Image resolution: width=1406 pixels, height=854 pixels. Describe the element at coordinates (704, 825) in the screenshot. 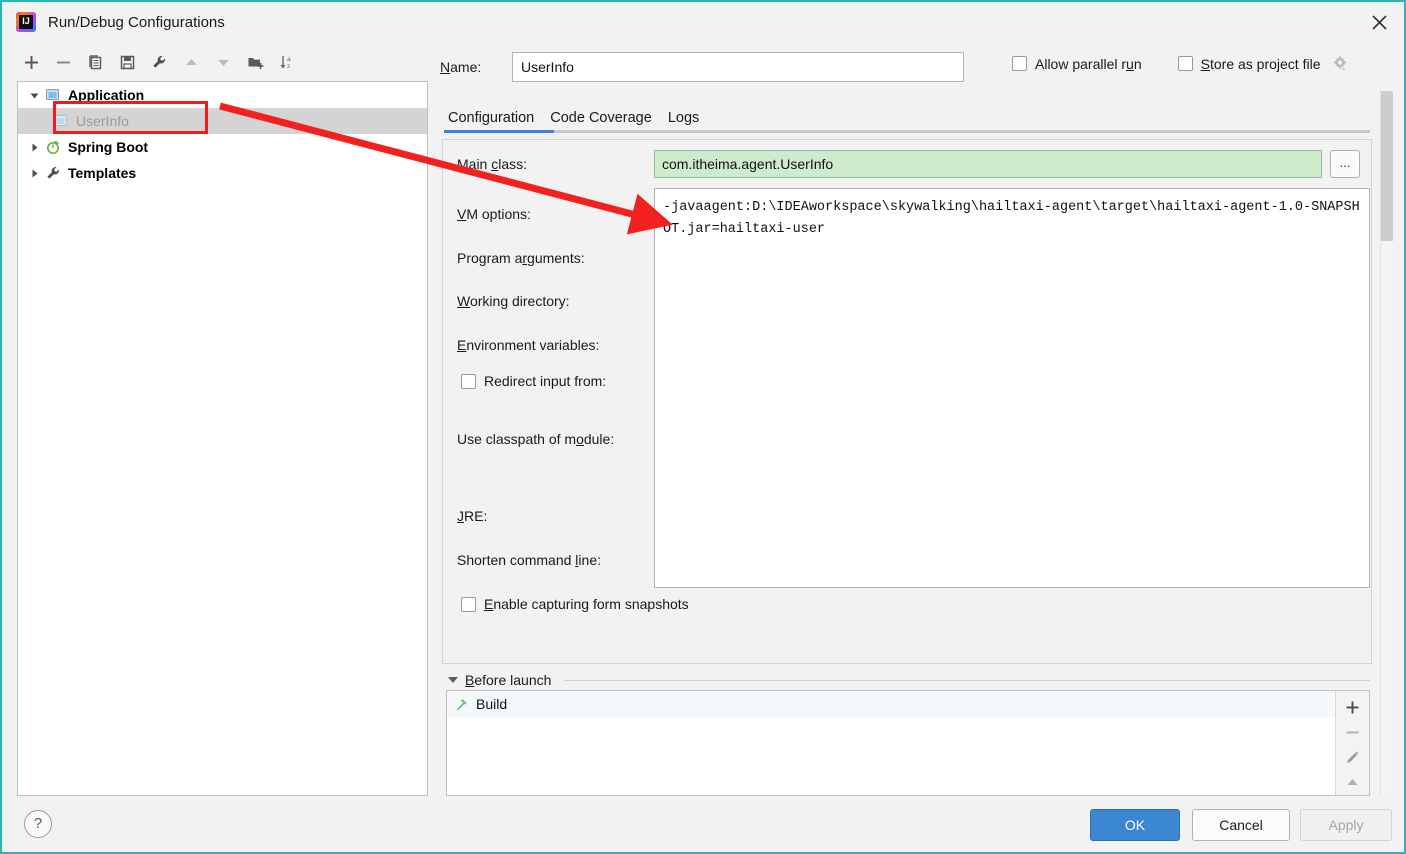

I see `dialog-footer: ? OK Cancel Apply` at that location.